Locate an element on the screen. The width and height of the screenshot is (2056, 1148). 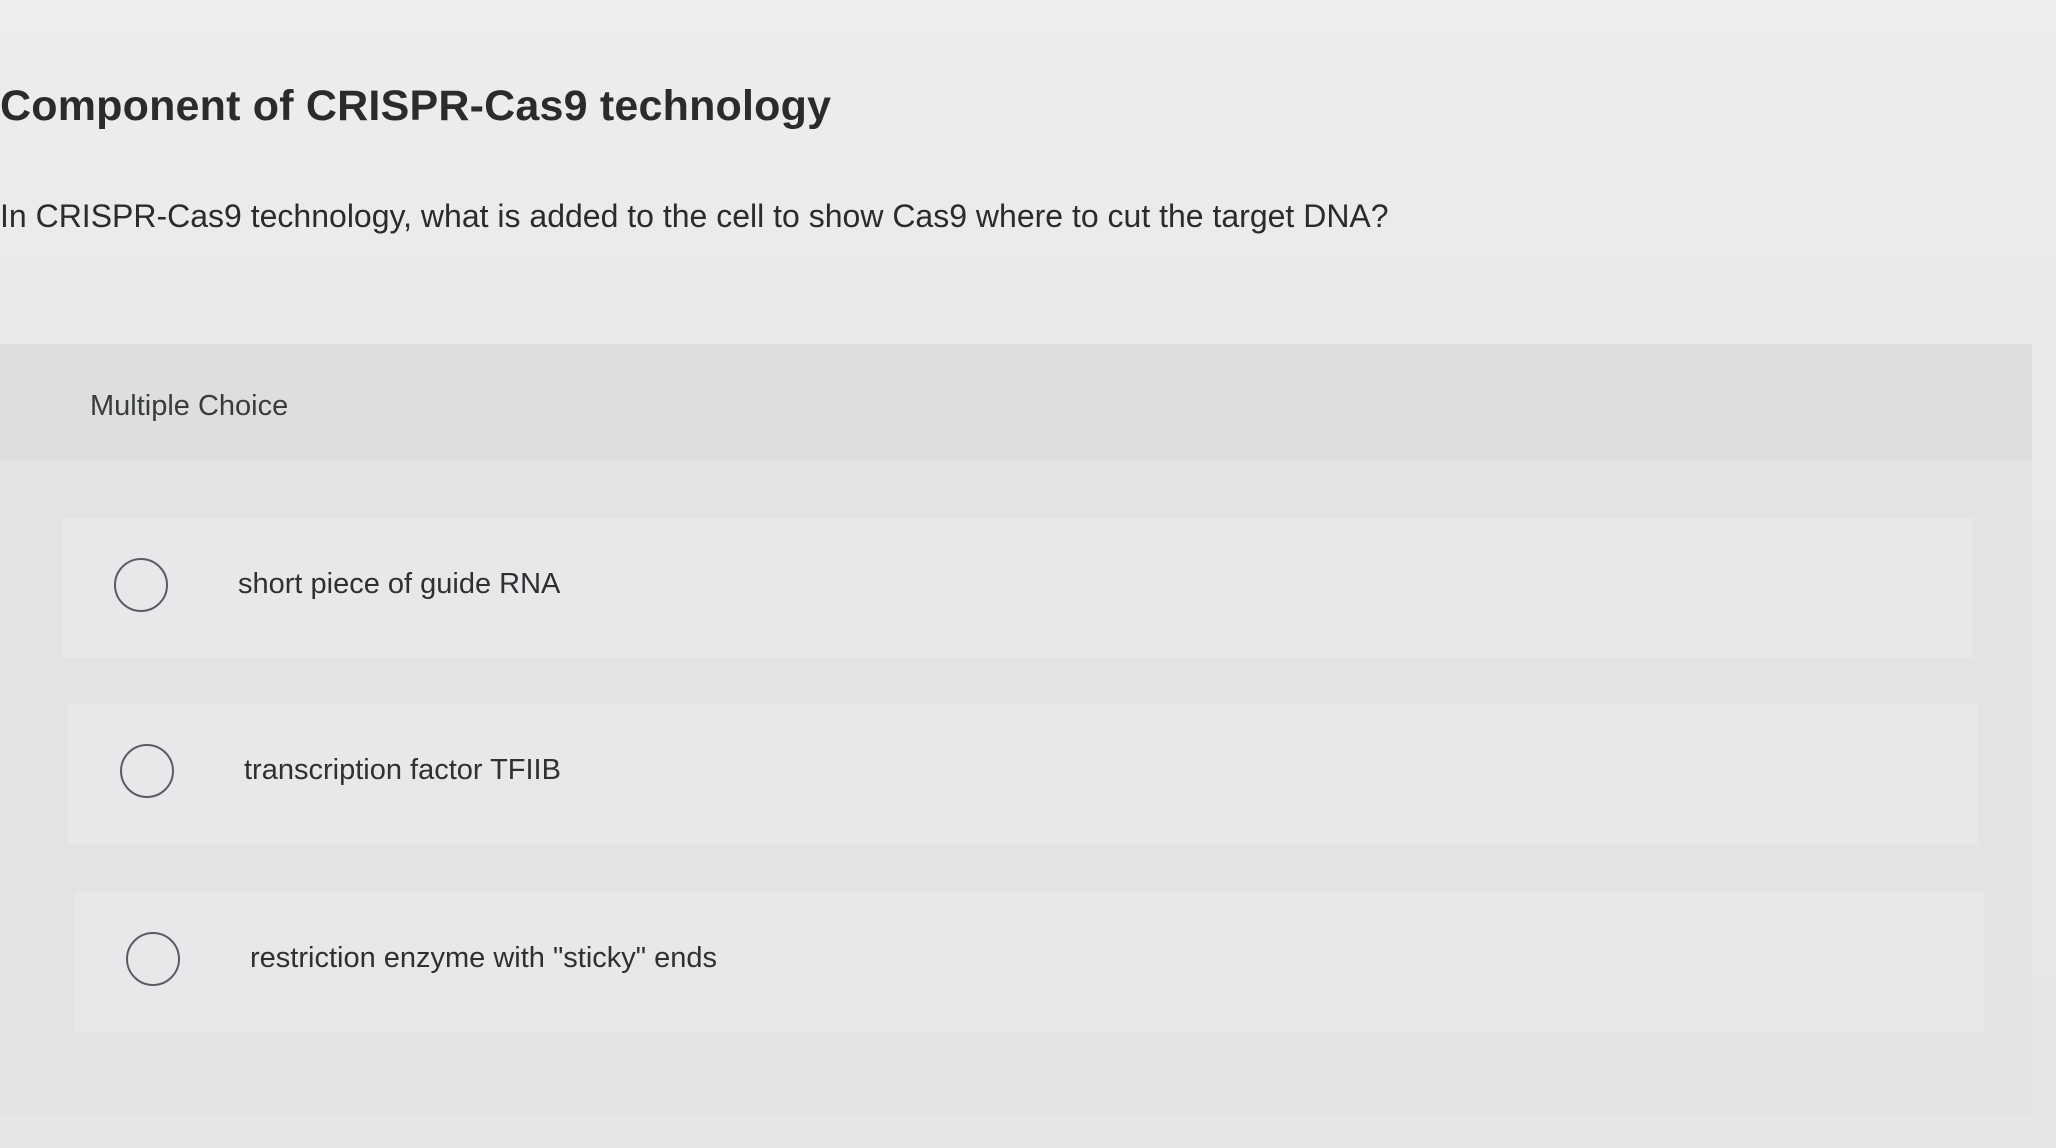
multiple-choice-header: Multiple Choice is located at coordinates (1016, 402).